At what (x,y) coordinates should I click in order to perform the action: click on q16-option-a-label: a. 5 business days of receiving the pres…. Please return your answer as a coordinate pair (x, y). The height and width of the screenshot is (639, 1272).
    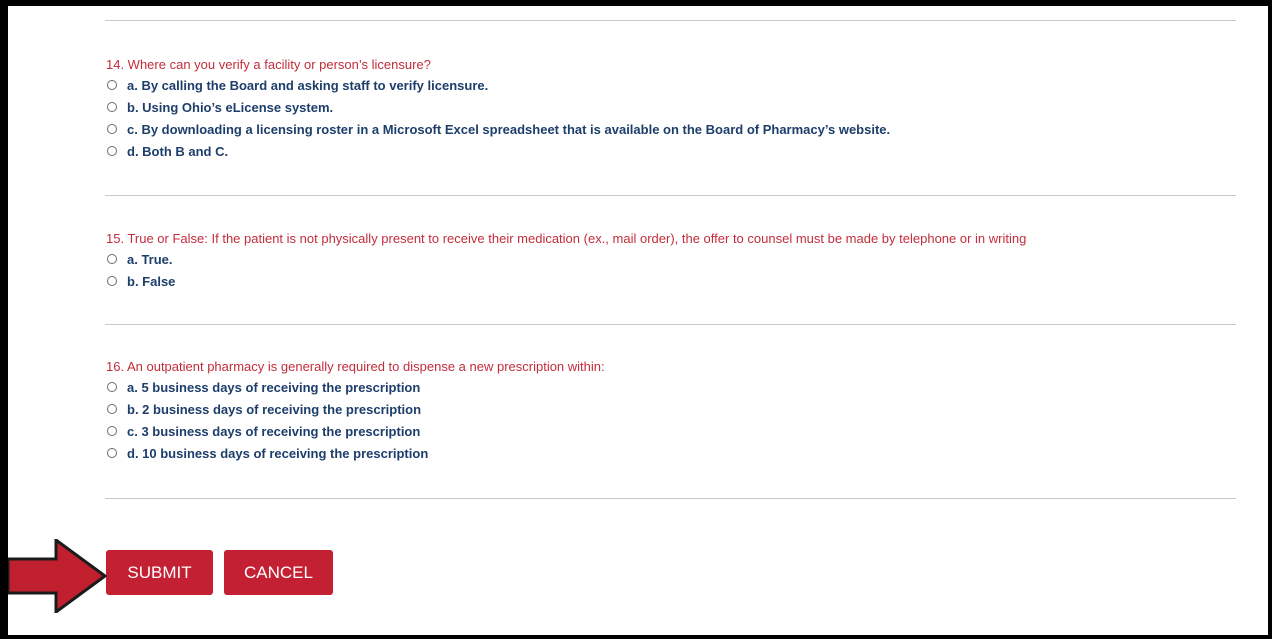
    Looking at the image, I should click on (274, 387).